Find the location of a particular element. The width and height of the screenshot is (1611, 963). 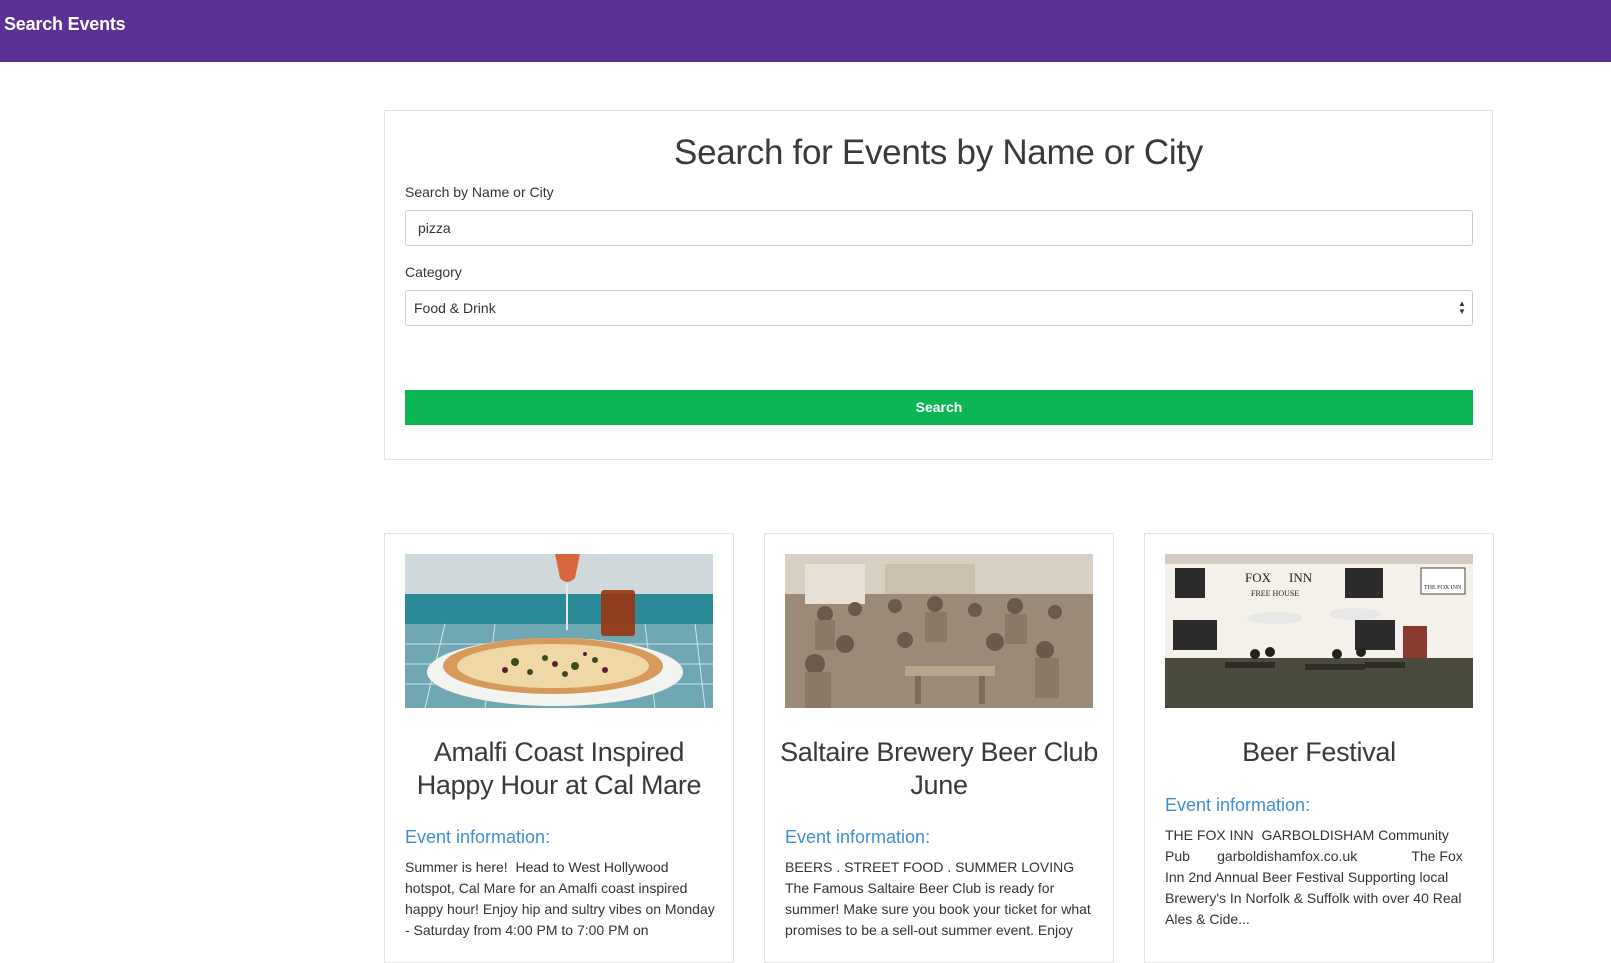

search-name-input: pizza is located at coordinates (939, 228).